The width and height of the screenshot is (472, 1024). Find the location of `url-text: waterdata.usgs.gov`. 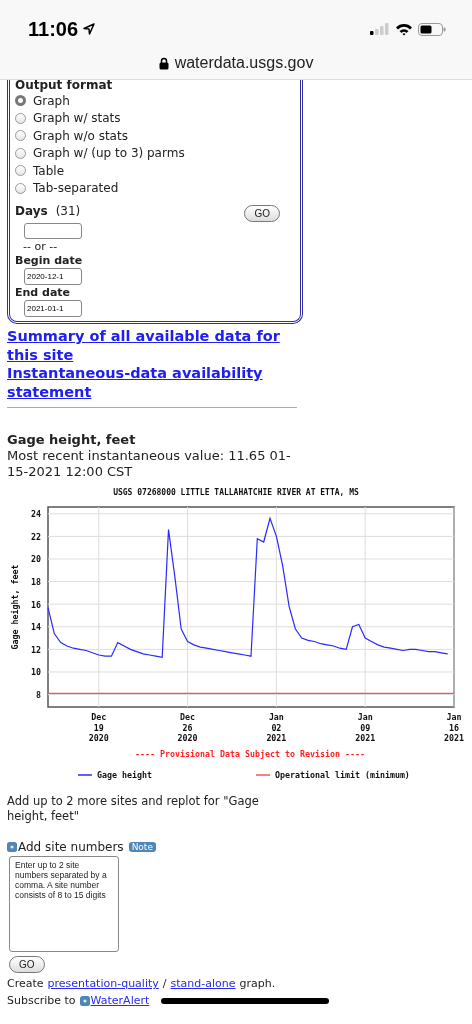

url-text: waterdata.usgs.gov is located at coordinates (244, 63).